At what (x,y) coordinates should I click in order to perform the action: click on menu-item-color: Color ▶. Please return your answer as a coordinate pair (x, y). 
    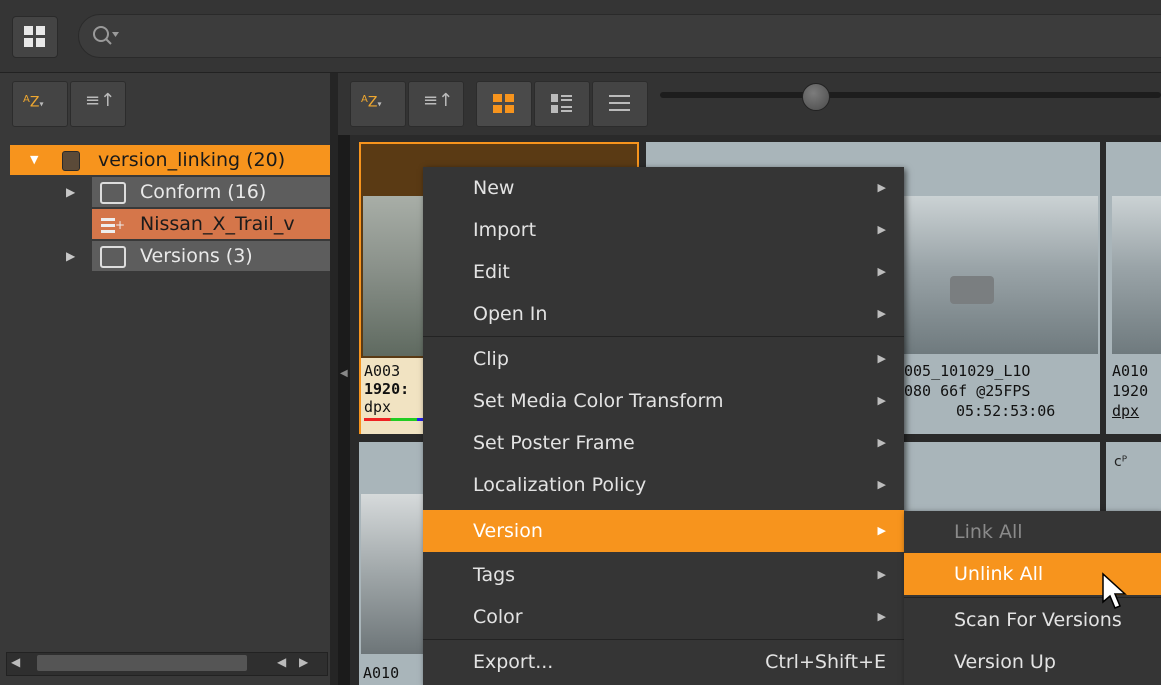
    Looking at the image, I should click on (663, 617).